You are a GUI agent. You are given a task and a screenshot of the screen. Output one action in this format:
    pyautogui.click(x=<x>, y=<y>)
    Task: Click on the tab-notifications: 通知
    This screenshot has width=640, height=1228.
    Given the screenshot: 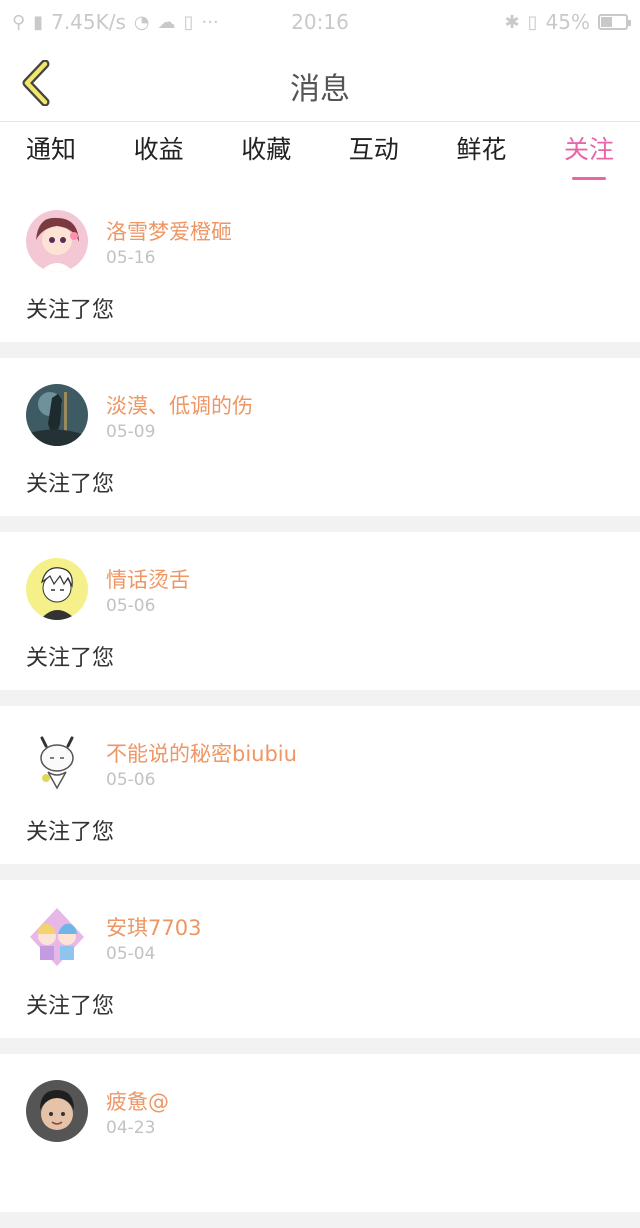 What is the action you would take?
    pyautogui.click(x=51, y=153)
    